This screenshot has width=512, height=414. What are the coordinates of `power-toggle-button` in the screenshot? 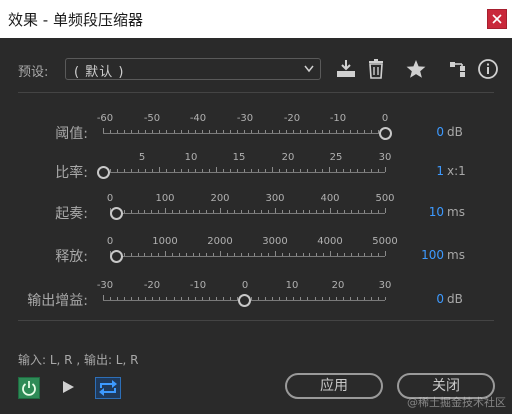 It's located at (29, 388).